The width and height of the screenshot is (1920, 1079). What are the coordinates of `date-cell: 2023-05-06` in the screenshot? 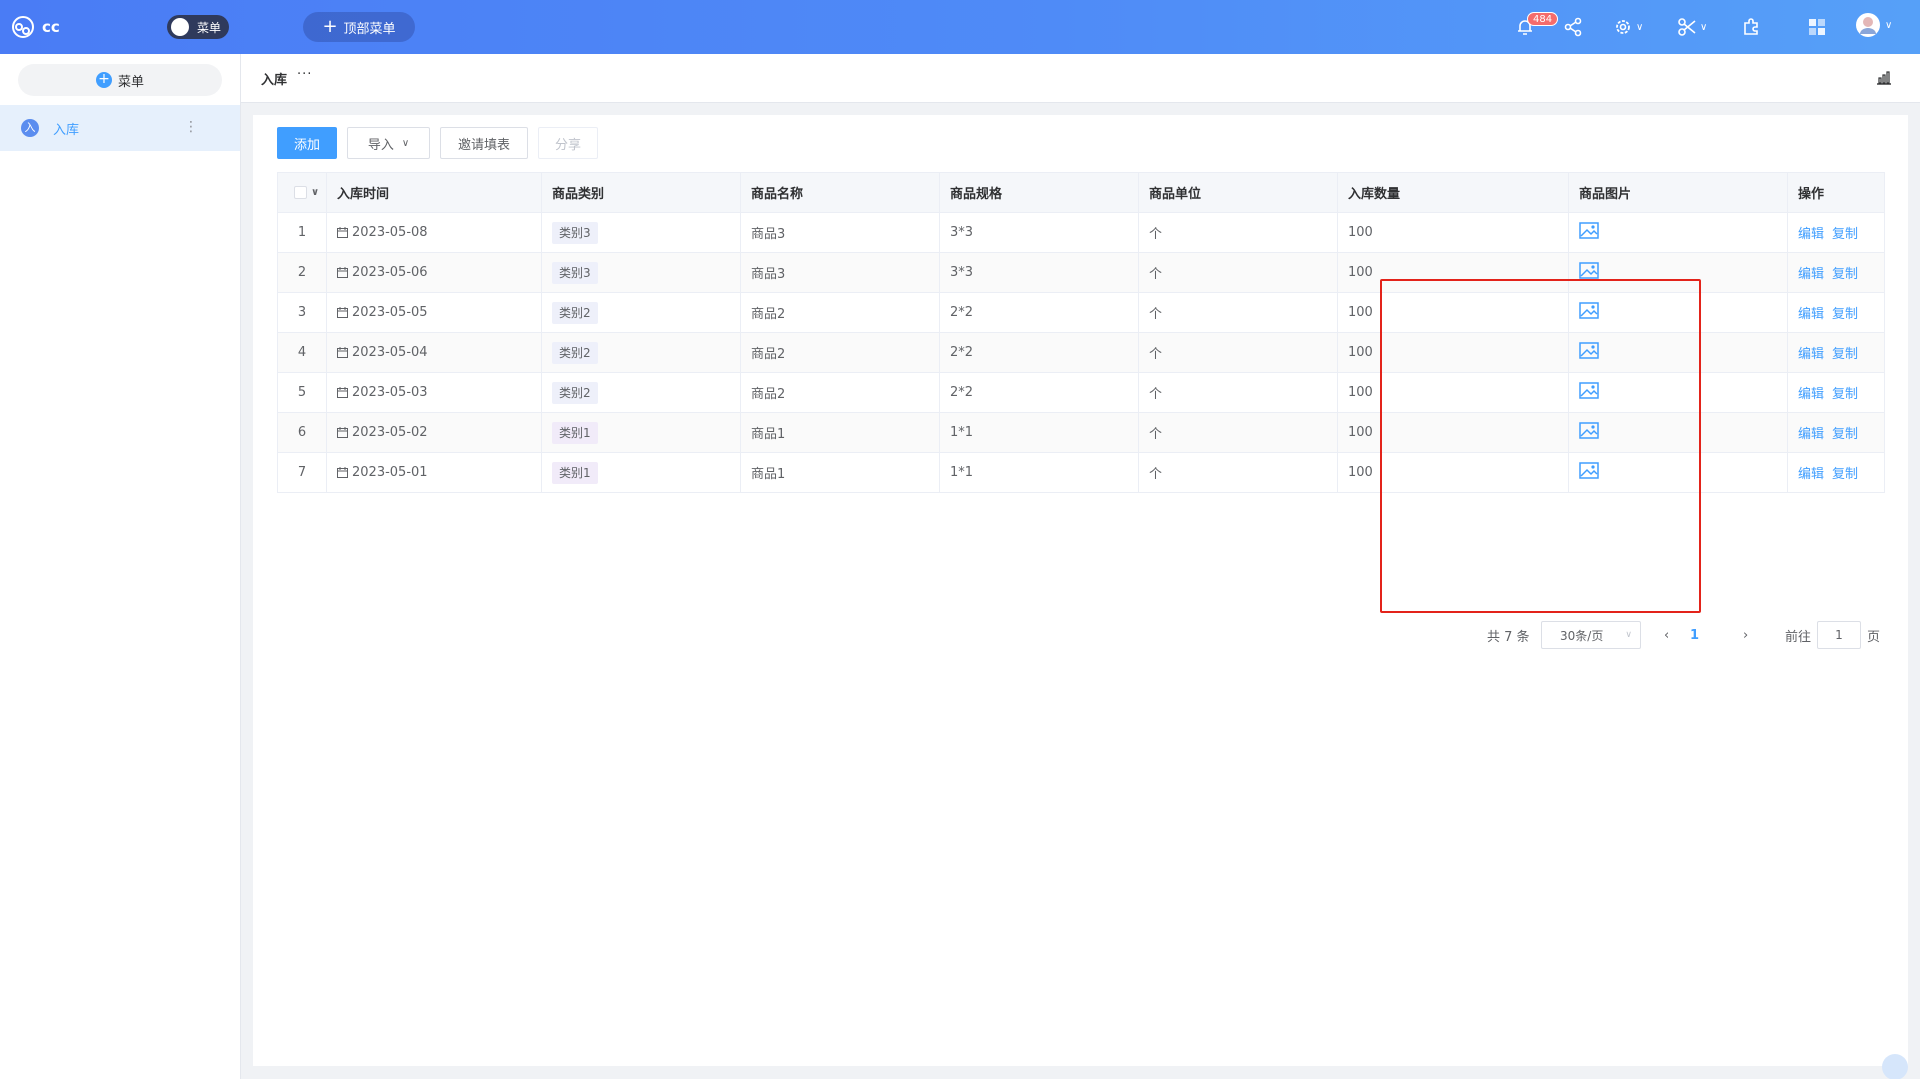 It's located at (434, 272).